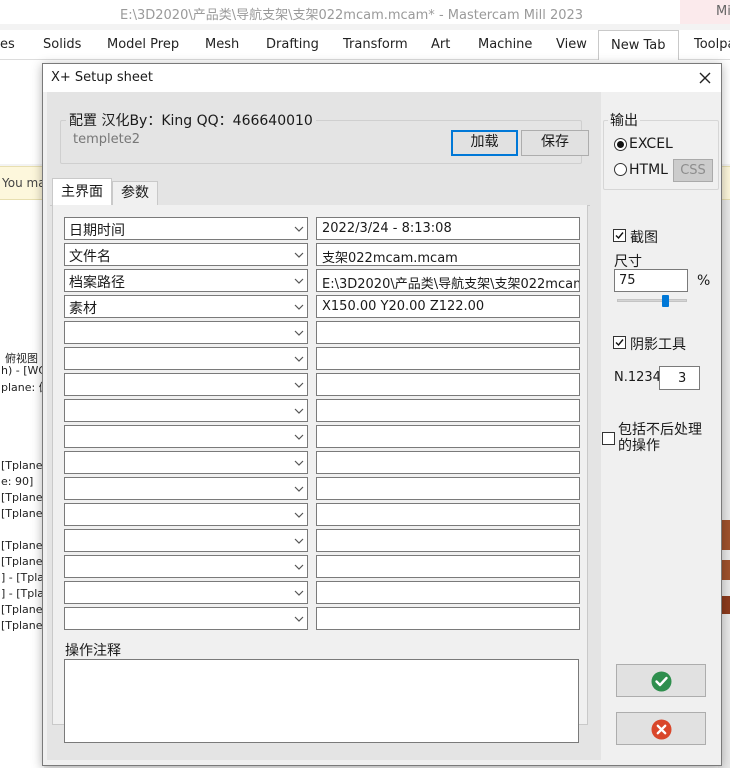 The height and width of the screenshot is (768, 730). I want to click on field-dropdown-label: 日期时间, so click(97, 231).